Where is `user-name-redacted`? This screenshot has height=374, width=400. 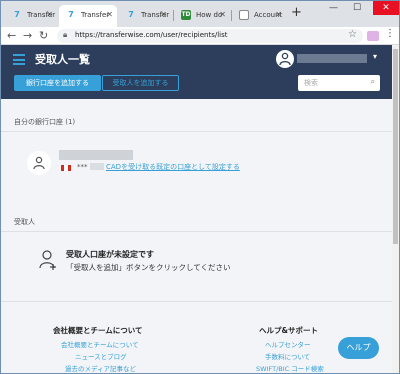 user-name-redacted is located at coordinates (332, 58).